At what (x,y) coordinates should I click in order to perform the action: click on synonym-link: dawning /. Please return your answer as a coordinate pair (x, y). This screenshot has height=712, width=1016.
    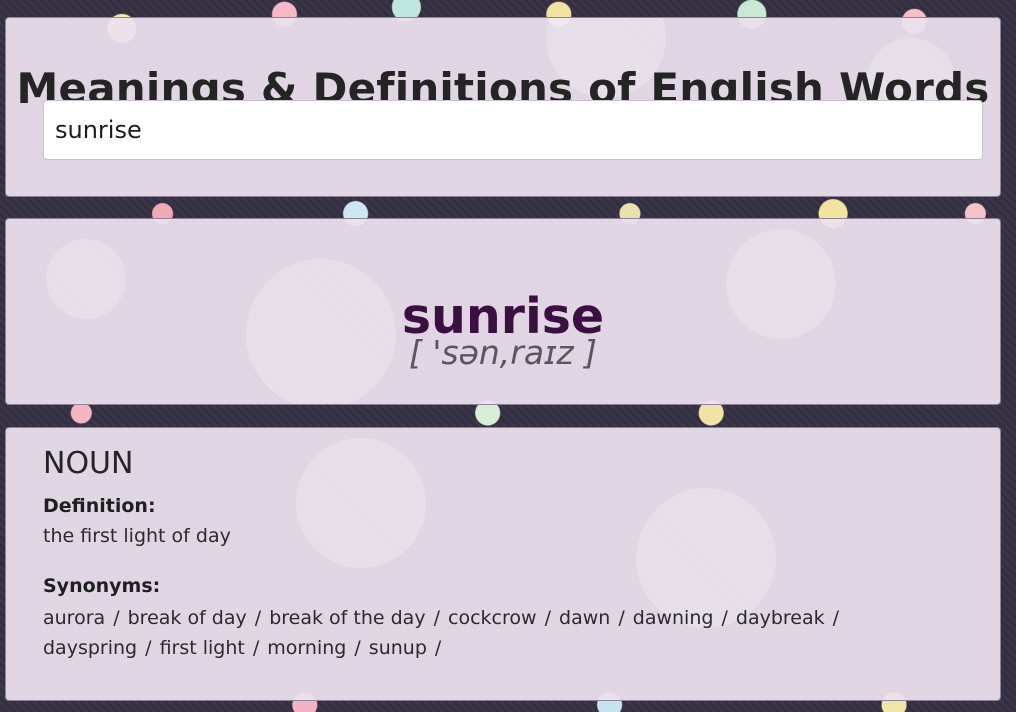
    Looking at the image, I should click on (680, 618).